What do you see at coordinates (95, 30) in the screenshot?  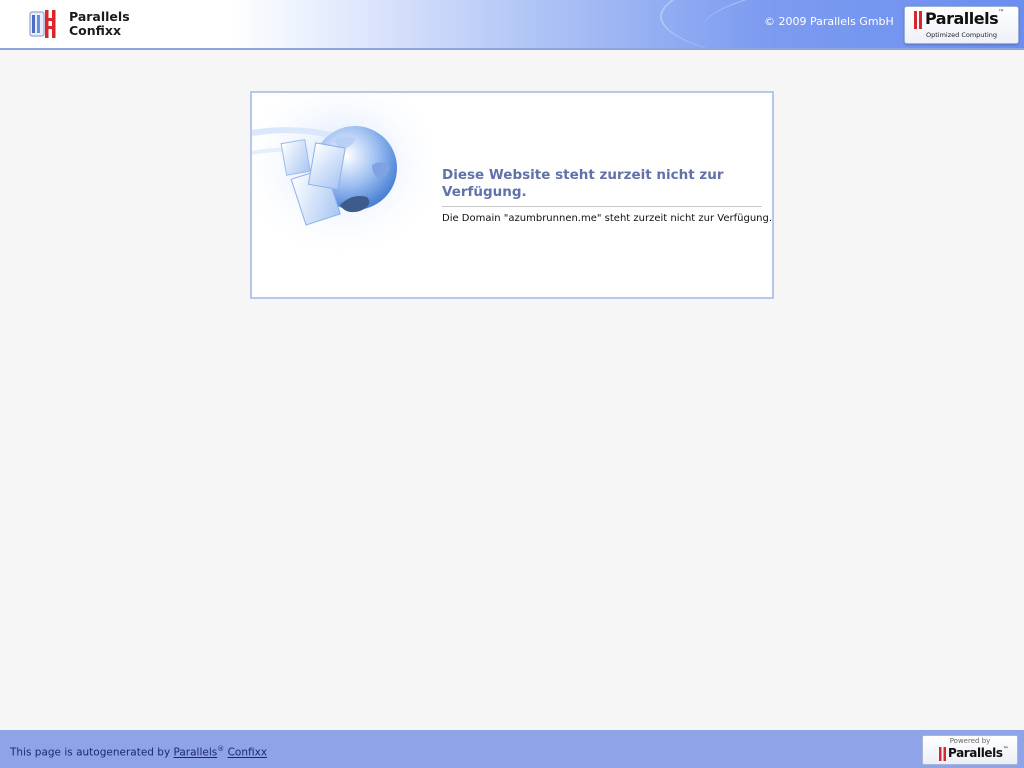 I see `app-name-line2: Confixx` at bounding box center [95, 30].